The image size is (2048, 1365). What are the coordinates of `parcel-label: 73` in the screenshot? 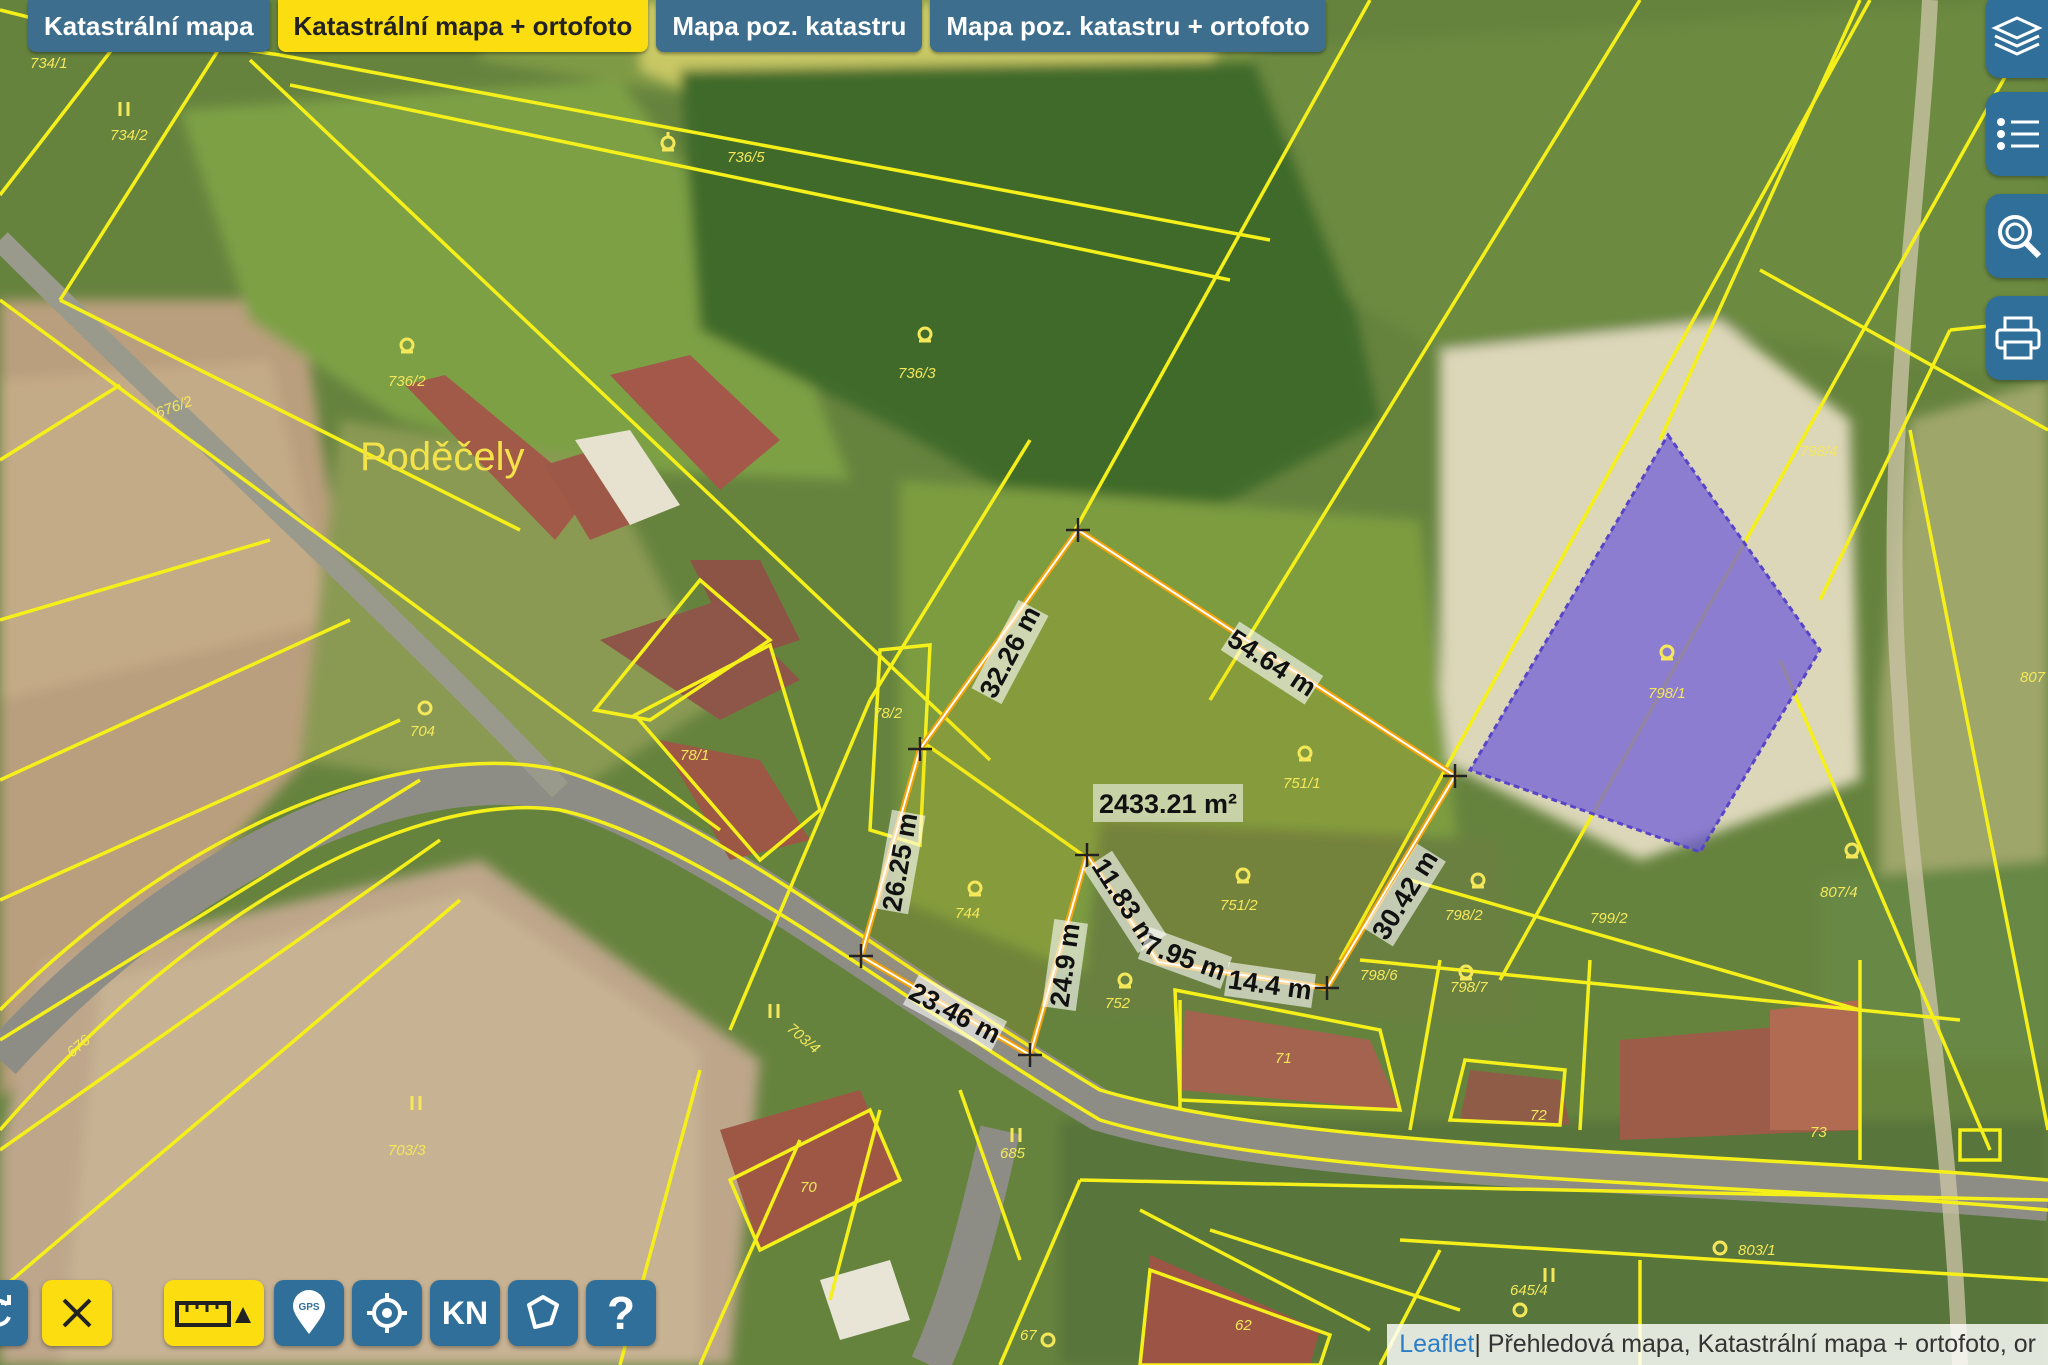 It's located at (1818, 1132).